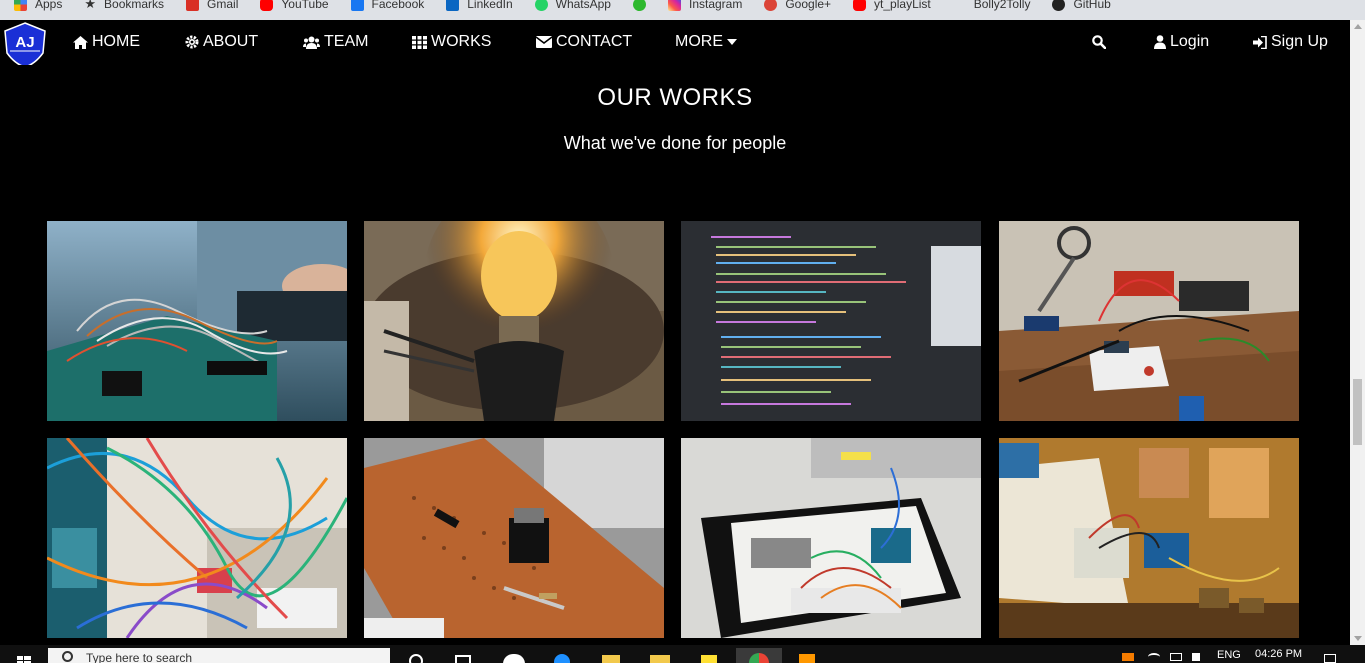  Describe the element at coordinates (674, 5) in the screenshot. I see `instagram-icon` at that location.